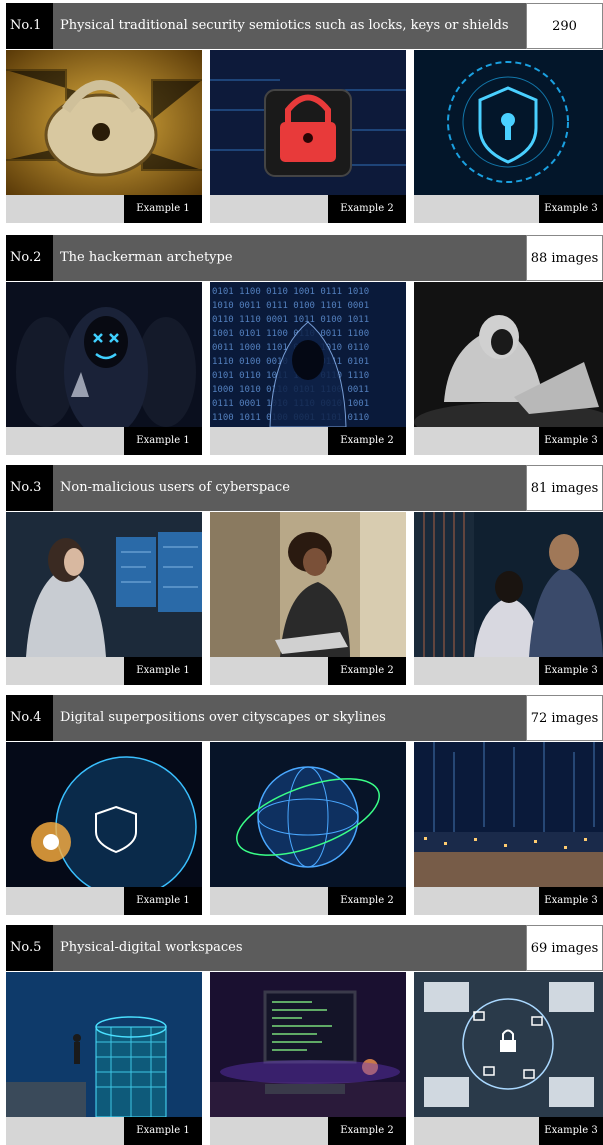 The image size is (603, 1145). Describe the element at coordinates (308, 1044) in the screenshot. I see `example-image-desk-code-monitor` at that location.